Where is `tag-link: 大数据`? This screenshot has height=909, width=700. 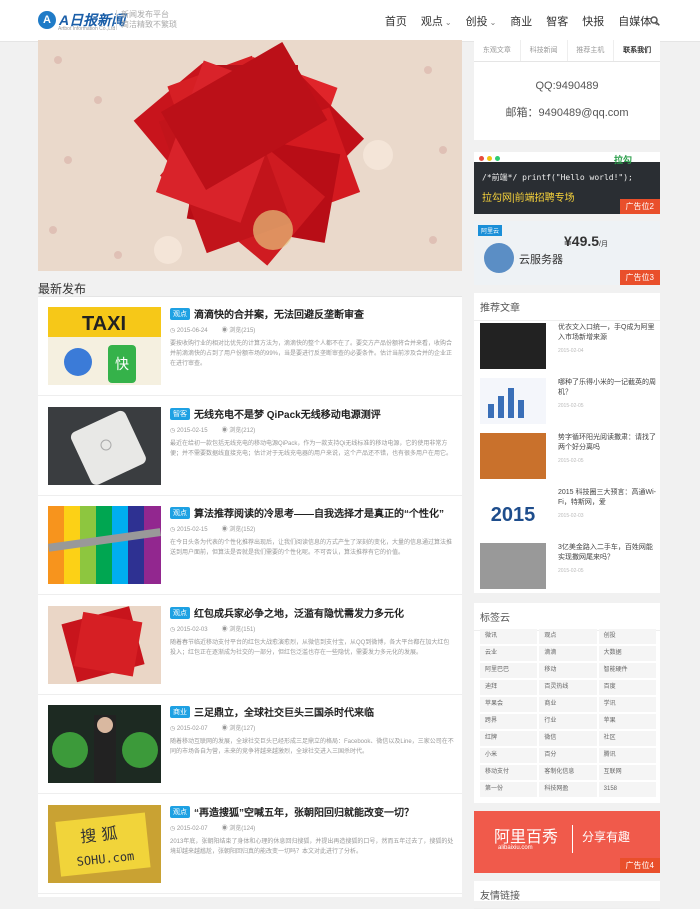
tag-link: 大数据 is located at coordinates (627, 653).